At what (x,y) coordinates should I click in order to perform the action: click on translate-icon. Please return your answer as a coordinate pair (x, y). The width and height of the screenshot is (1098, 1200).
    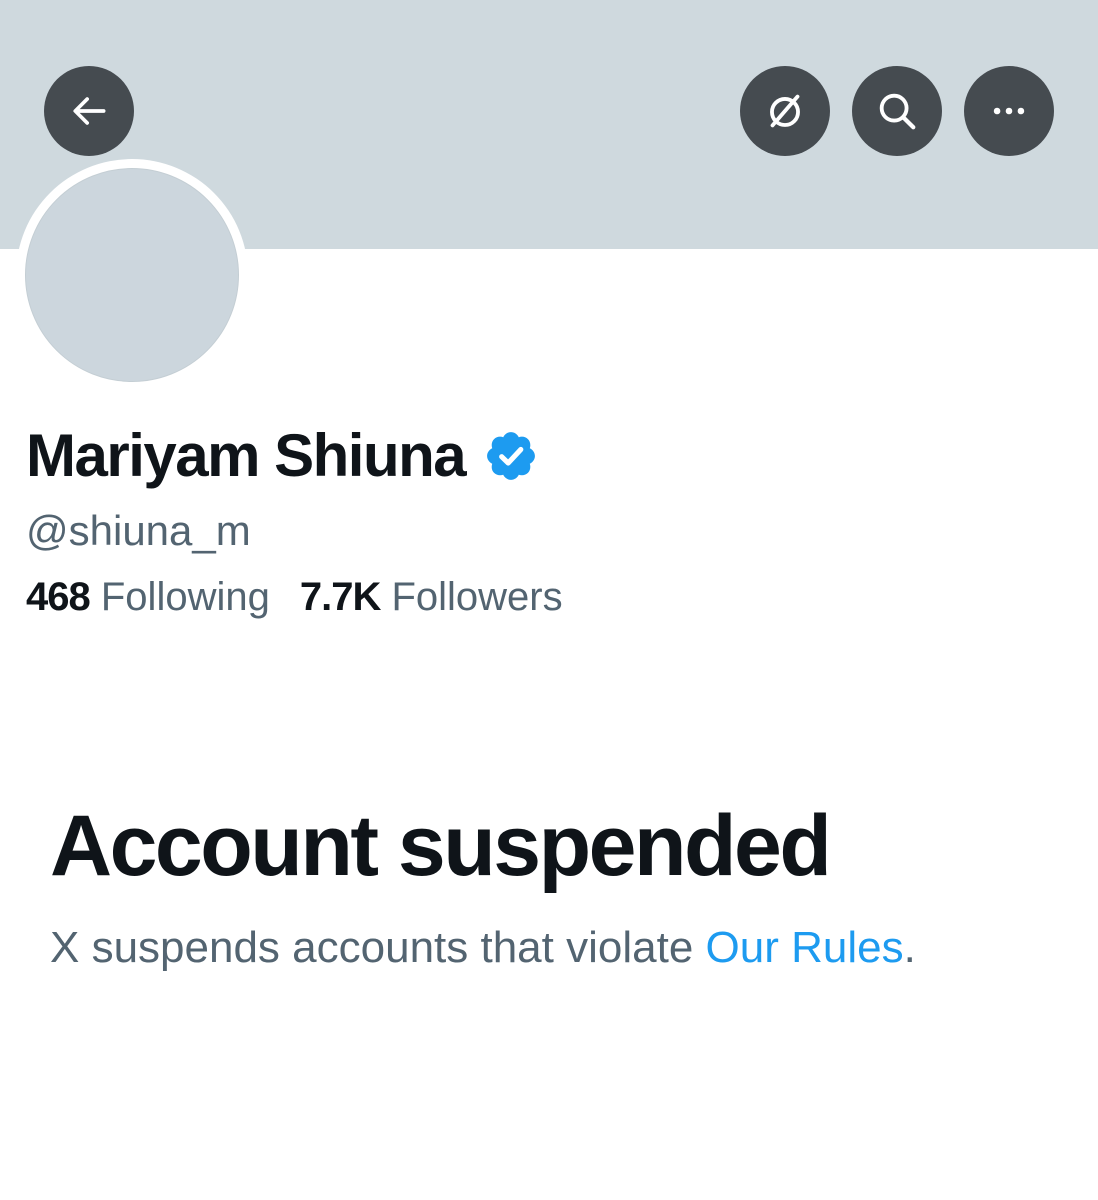
    Looking at the image, I should click on (785, 111).